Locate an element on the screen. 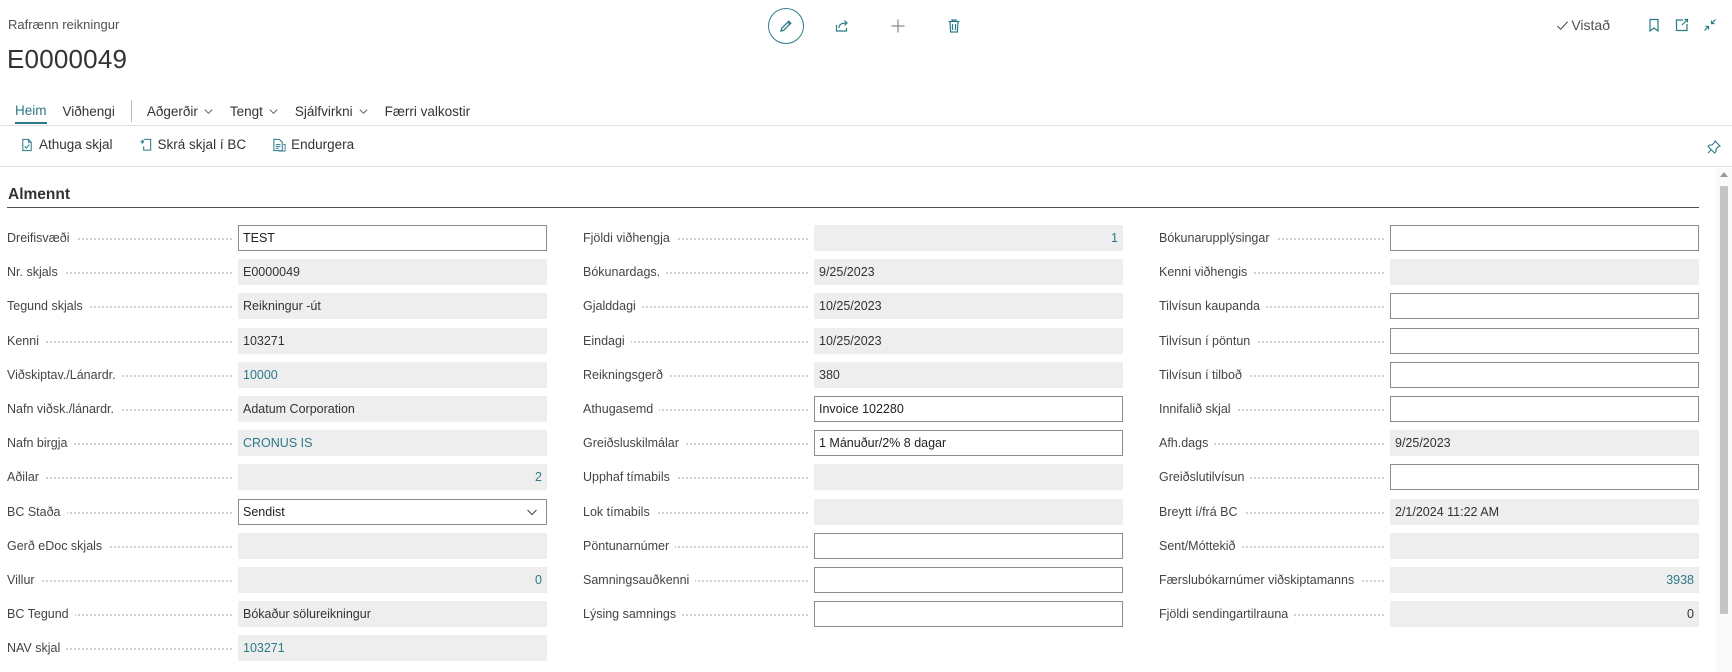 The image size is (1732, 672). vidskiptav-lanardr-field: 10000 is located at coordinates (392, 374).